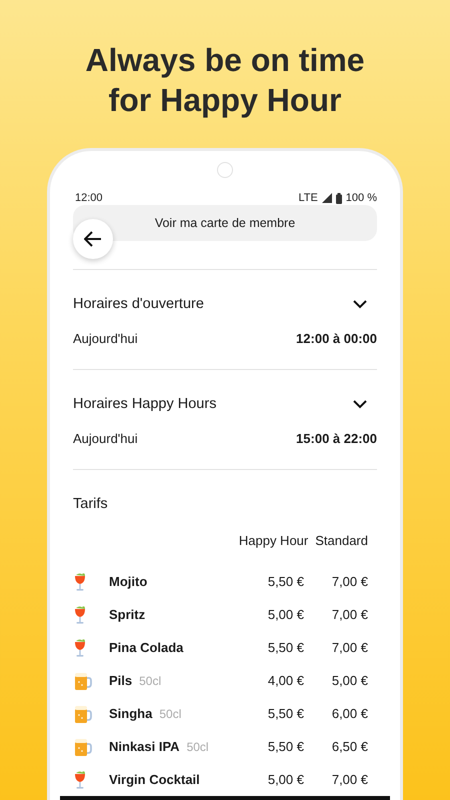 The height and width of the screenshot is (800, 450). Describe the element at coordinates (308, 198) in the screenshot. I see `network-label: LTE` at that location.